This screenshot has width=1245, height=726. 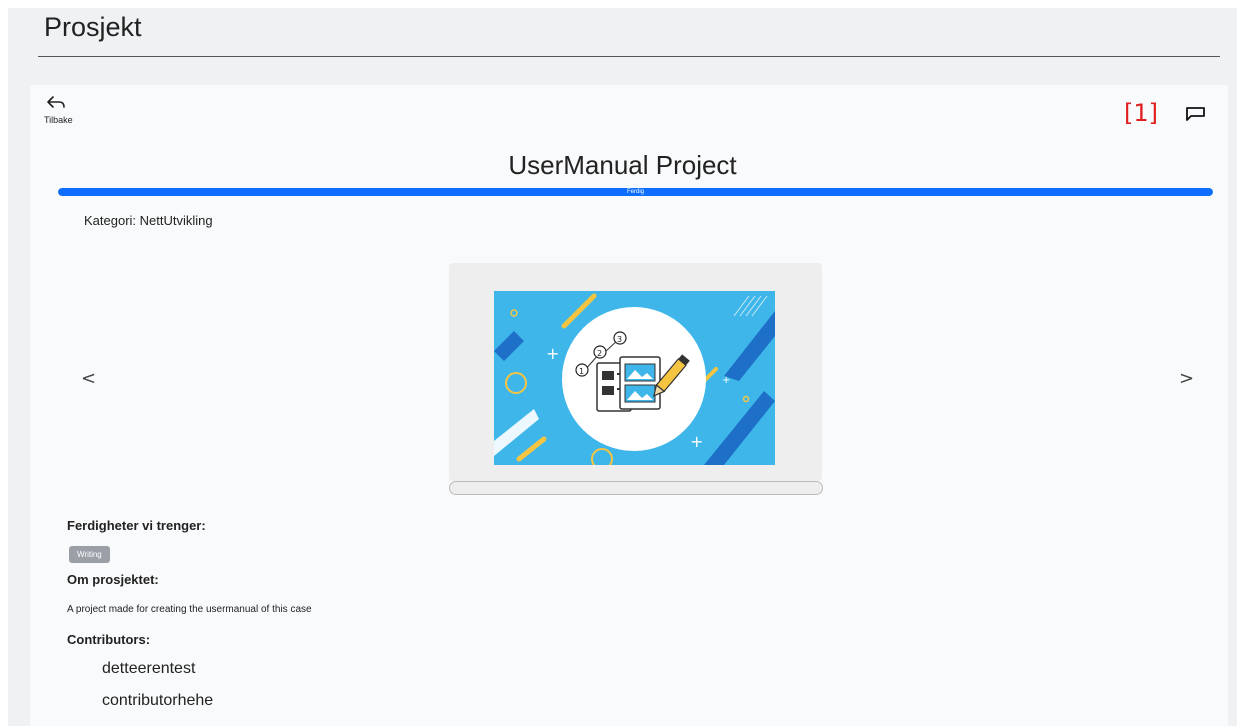 I want to click on svg-text: 1, so click(x=581, y=371).